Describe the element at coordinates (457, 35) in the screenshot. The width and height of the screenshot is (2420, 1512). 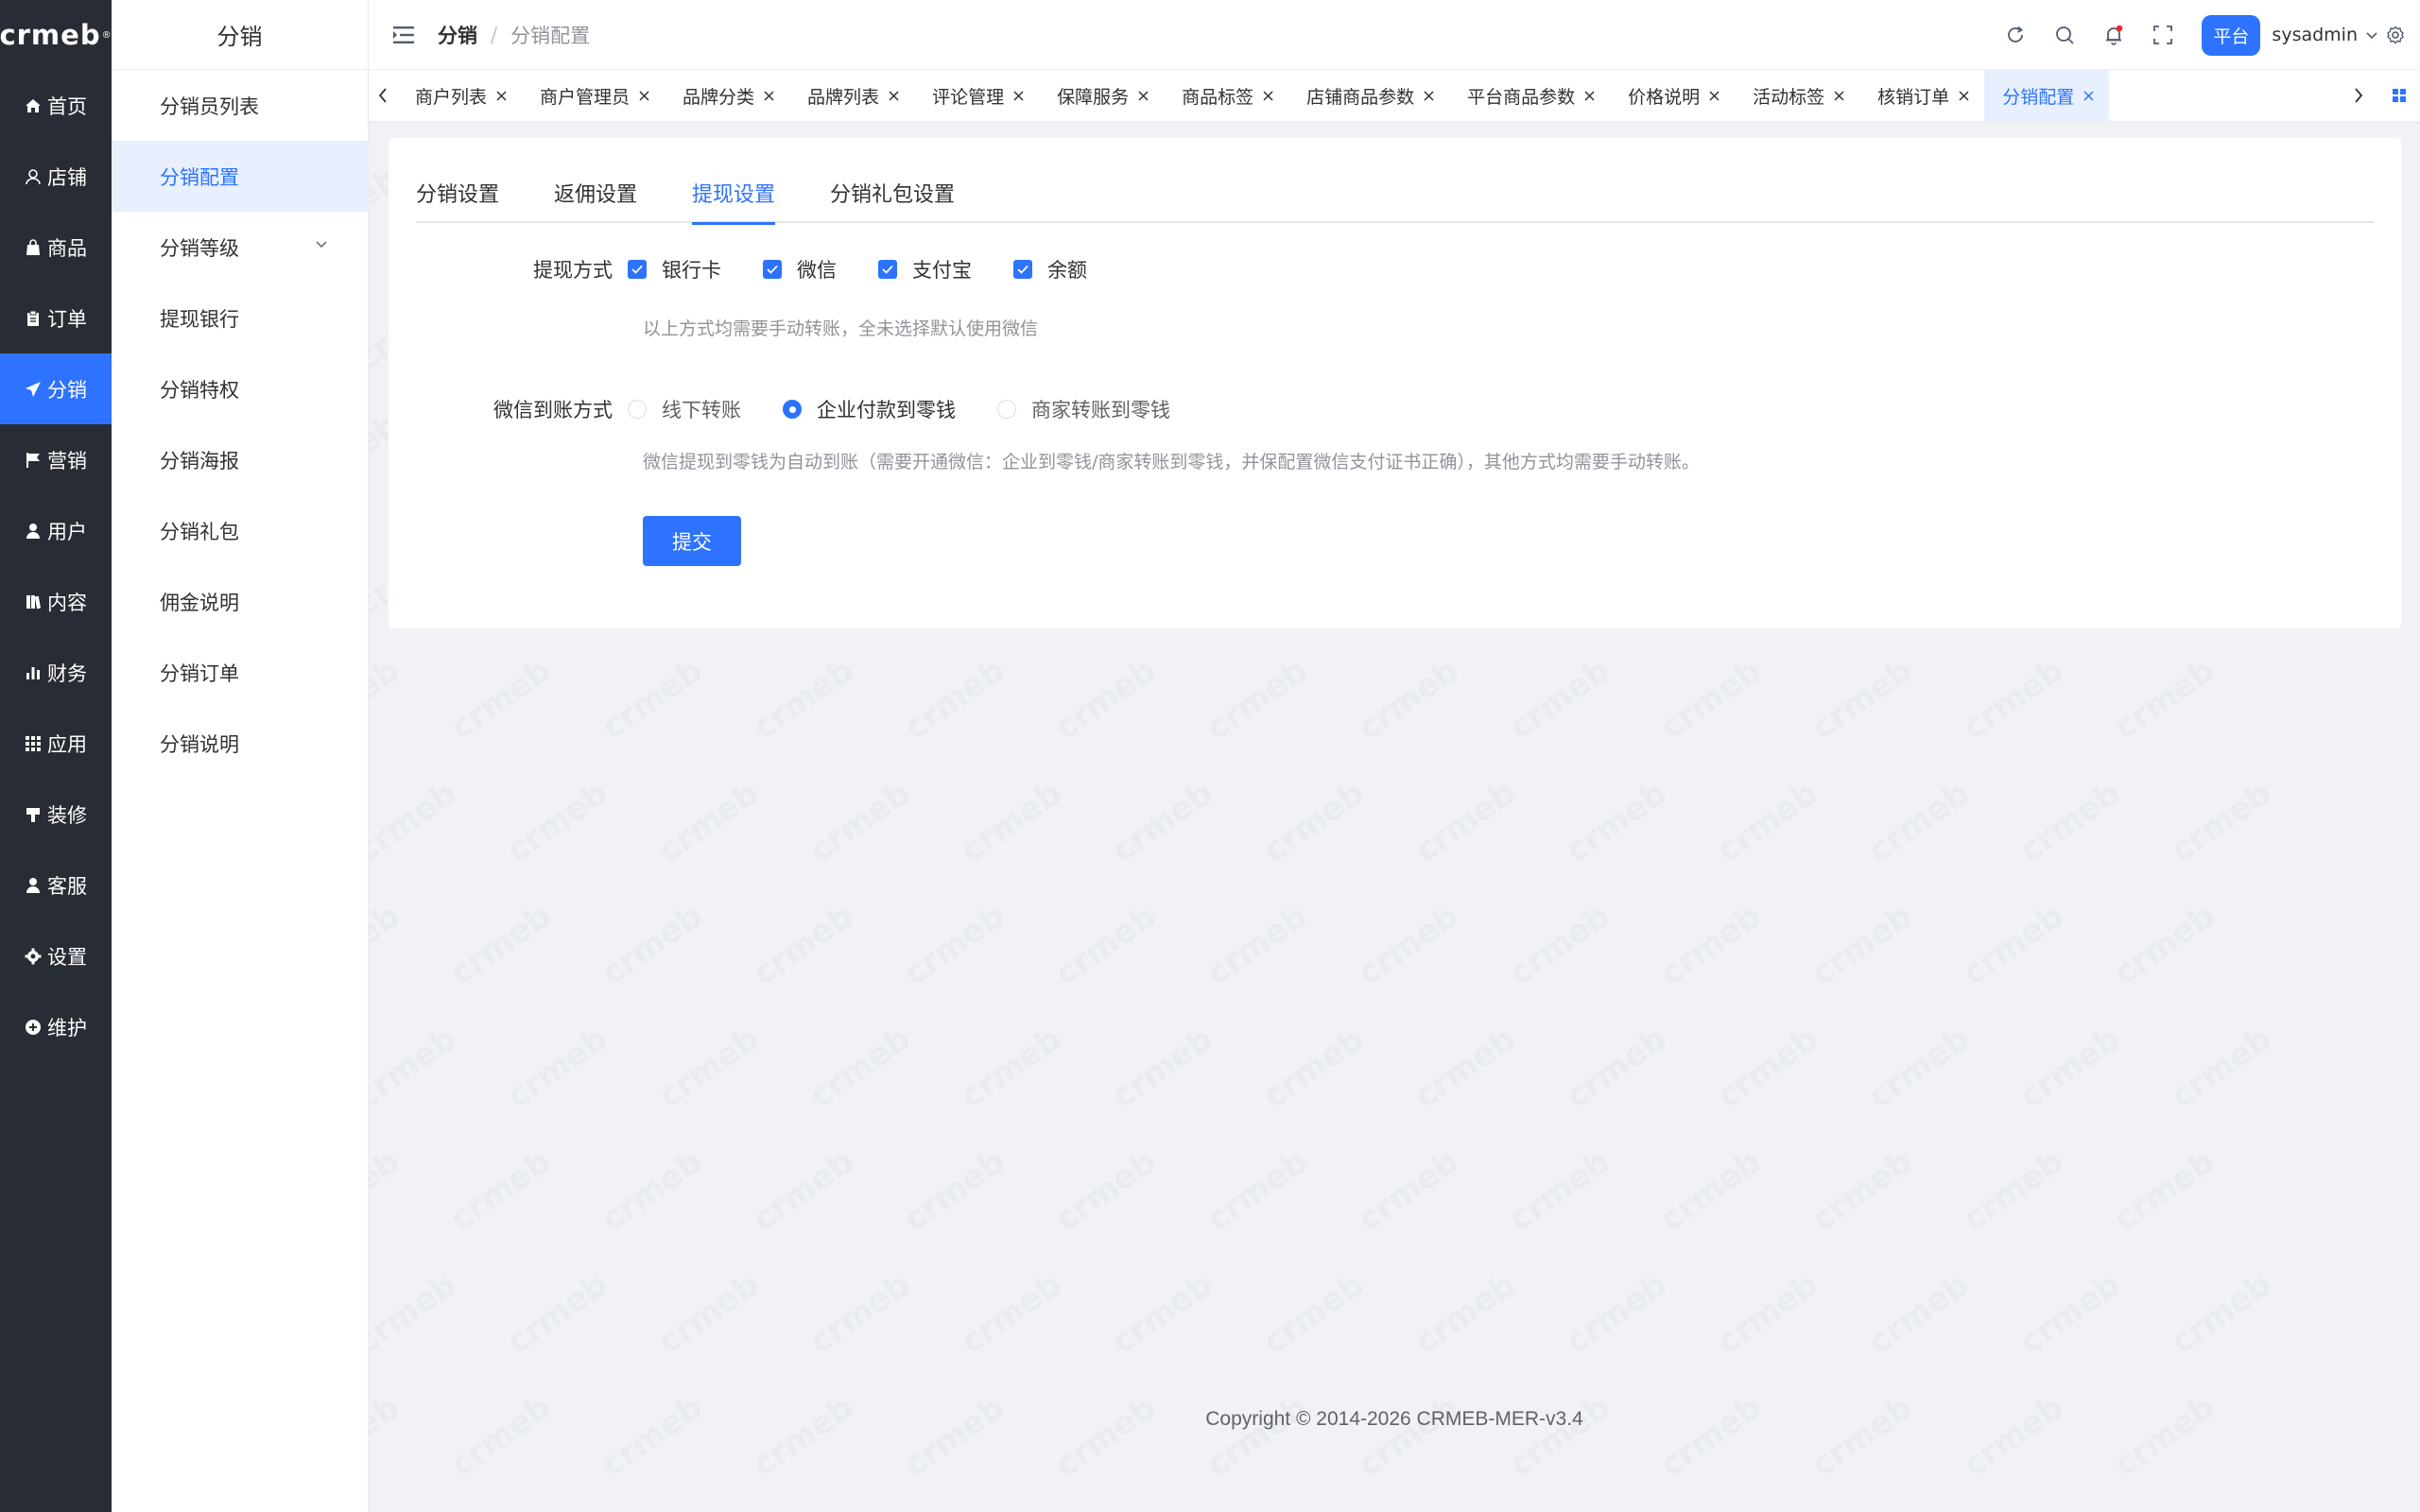
I see `breadcrumb-item-0: 分销` at that location.